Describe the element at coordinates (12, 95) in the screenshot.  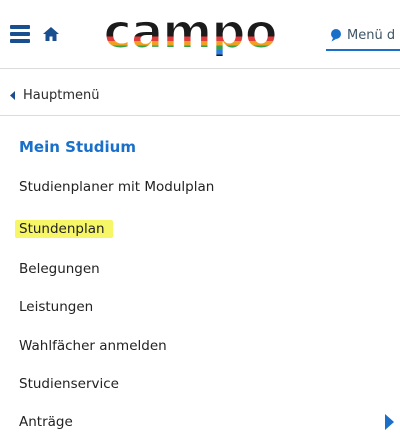
I see `chevron-left-icon` at that location.